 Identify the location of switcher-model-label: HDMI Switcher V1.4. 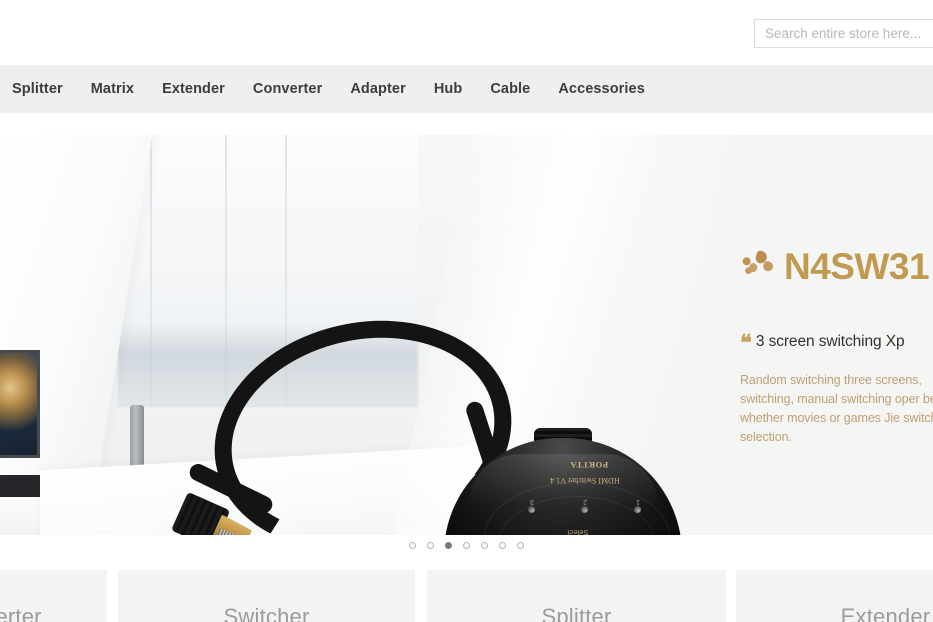
(585, 480).